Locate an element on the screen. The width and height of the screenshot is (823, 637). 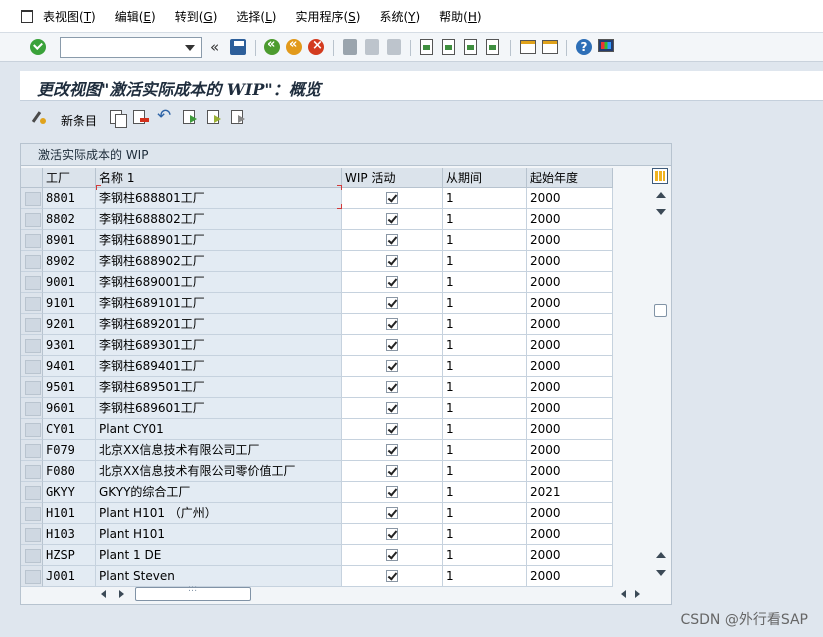
exit-icon is located at coordinates (294, 46).